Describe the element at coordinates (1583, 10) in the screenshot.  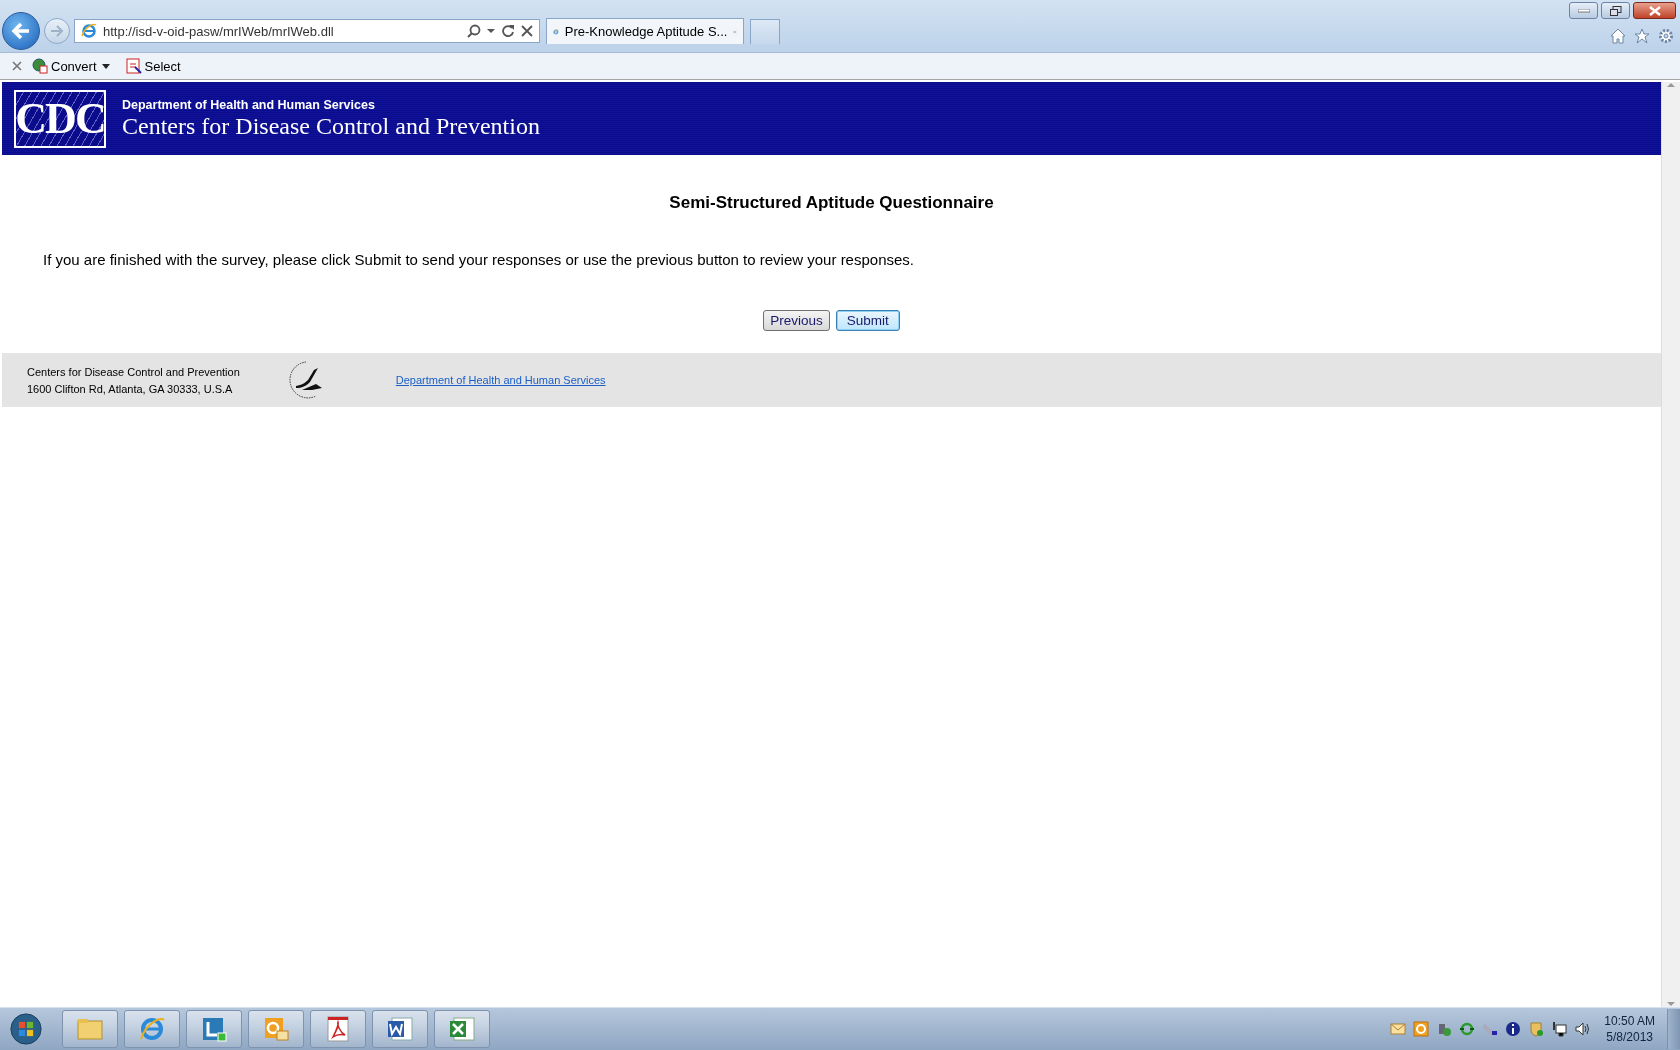
I see `minimize-icon` at that location.